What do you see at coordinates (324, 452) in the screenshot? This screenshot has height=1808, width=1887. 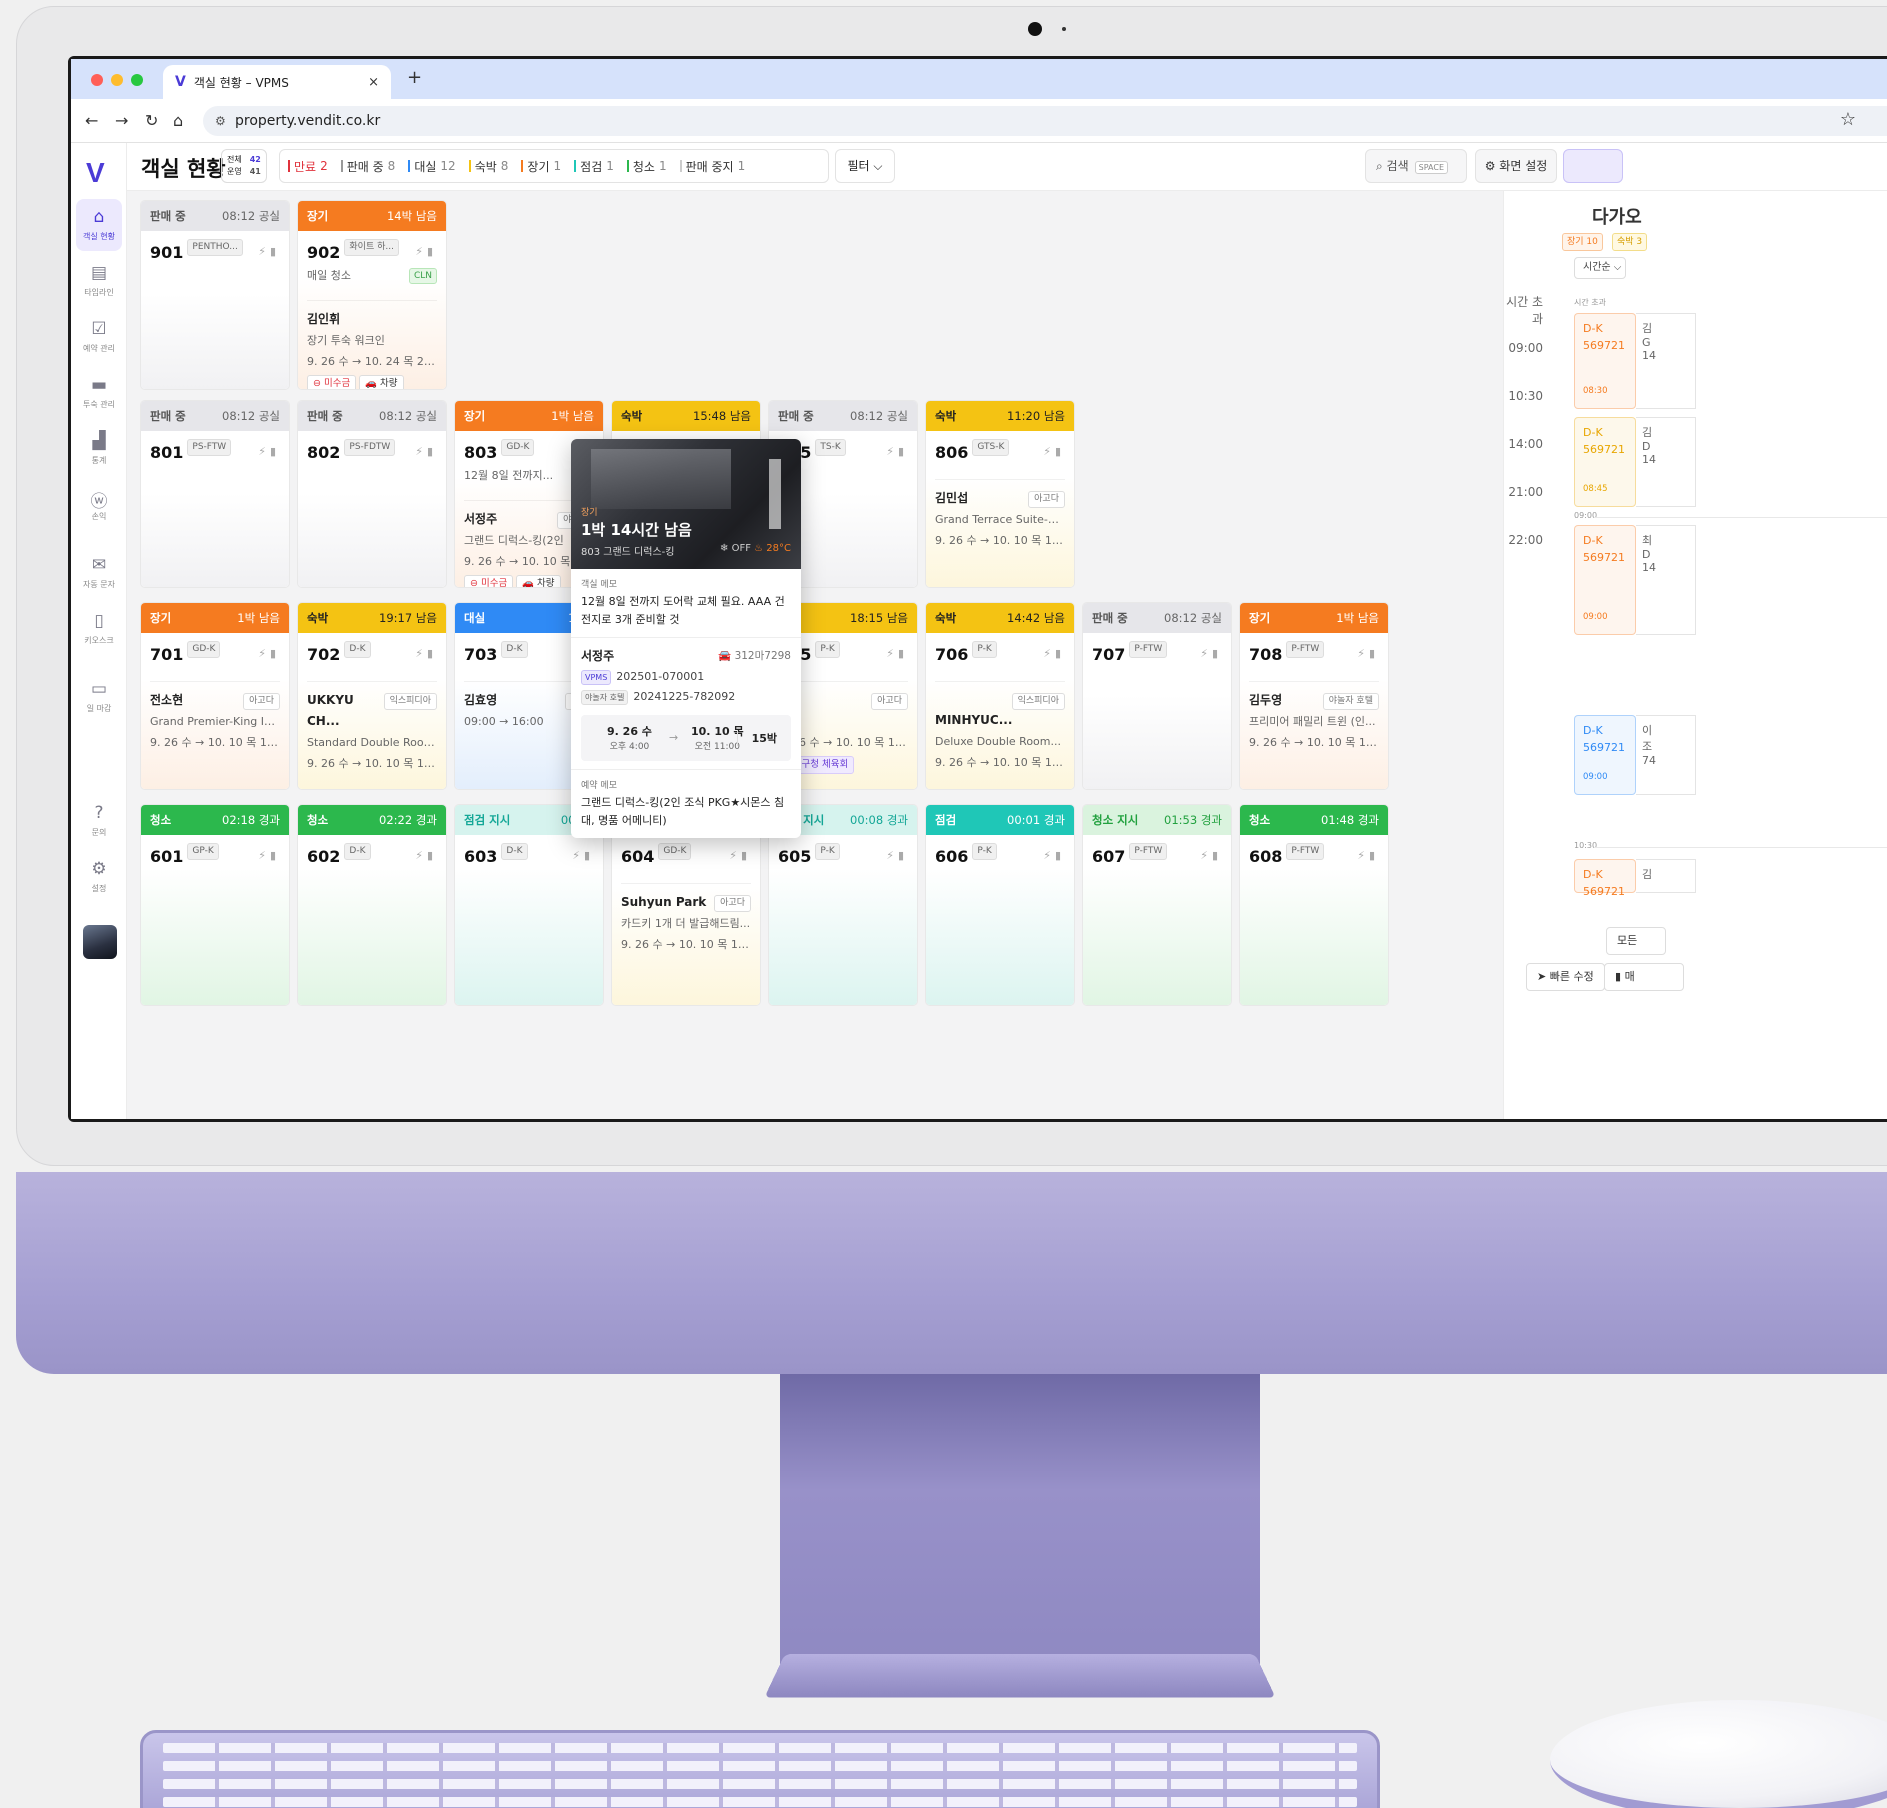 I see `room-number: 802` at bounding box center [324, 452].